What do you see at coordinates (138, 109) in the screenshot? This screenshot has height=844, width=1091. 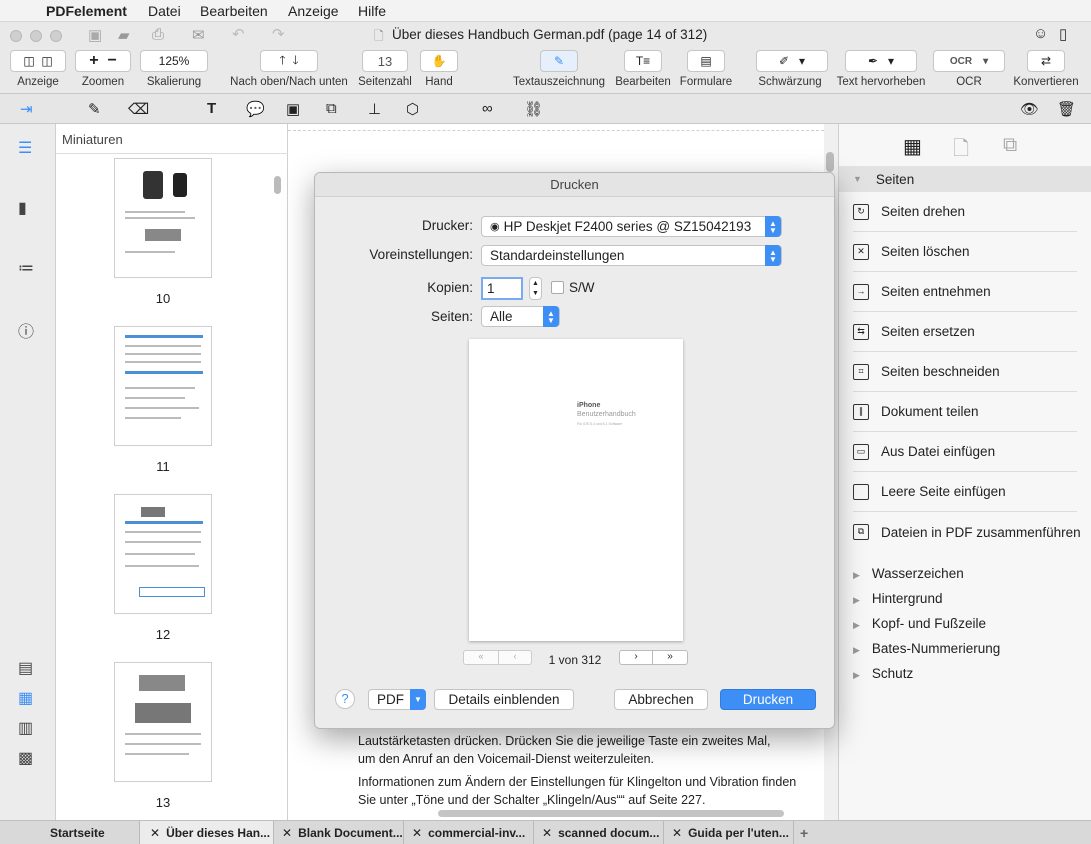 I see `eraser-icon: ⌫` at bounding box center [138, 109].